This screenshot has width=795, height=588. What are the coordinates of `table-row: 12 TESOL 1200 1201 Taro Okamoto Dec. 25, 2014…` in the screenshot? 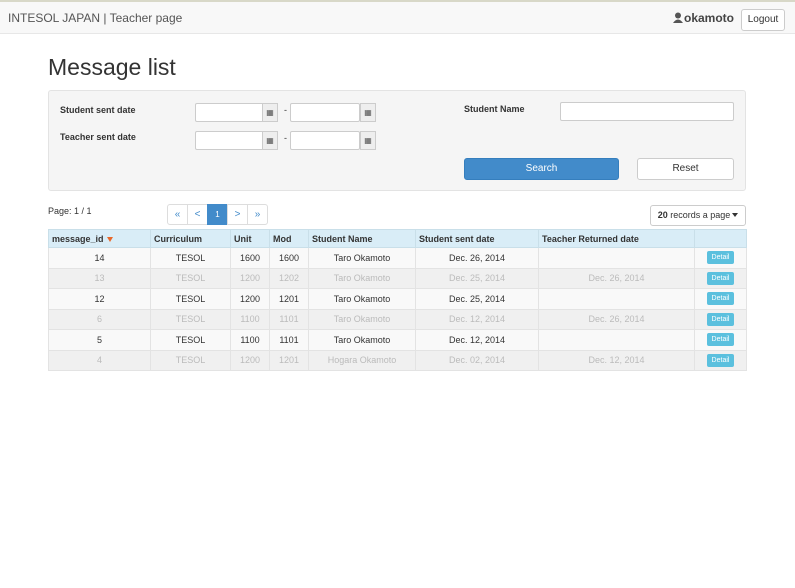 It's located at (397, 299).